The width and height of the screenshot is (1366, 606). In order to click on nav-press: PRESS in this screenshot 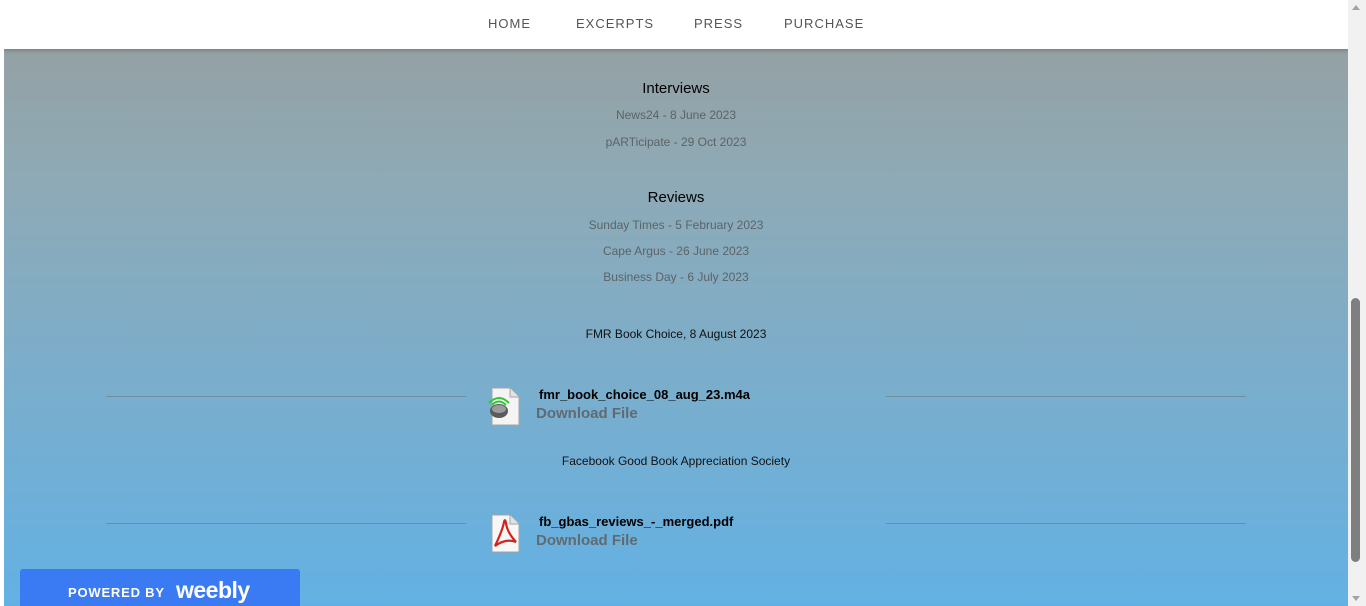, I will do `click(718, 23)`.